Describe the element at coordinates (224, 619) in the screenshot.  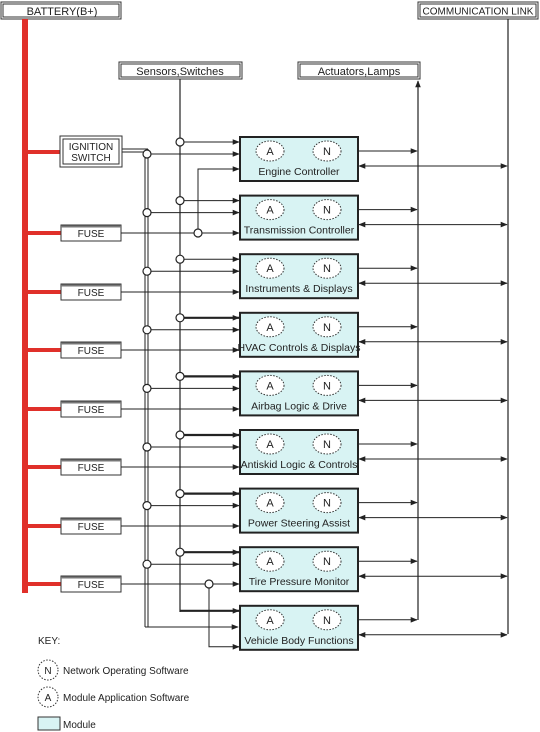
I see `fuse-input-line` at that location.